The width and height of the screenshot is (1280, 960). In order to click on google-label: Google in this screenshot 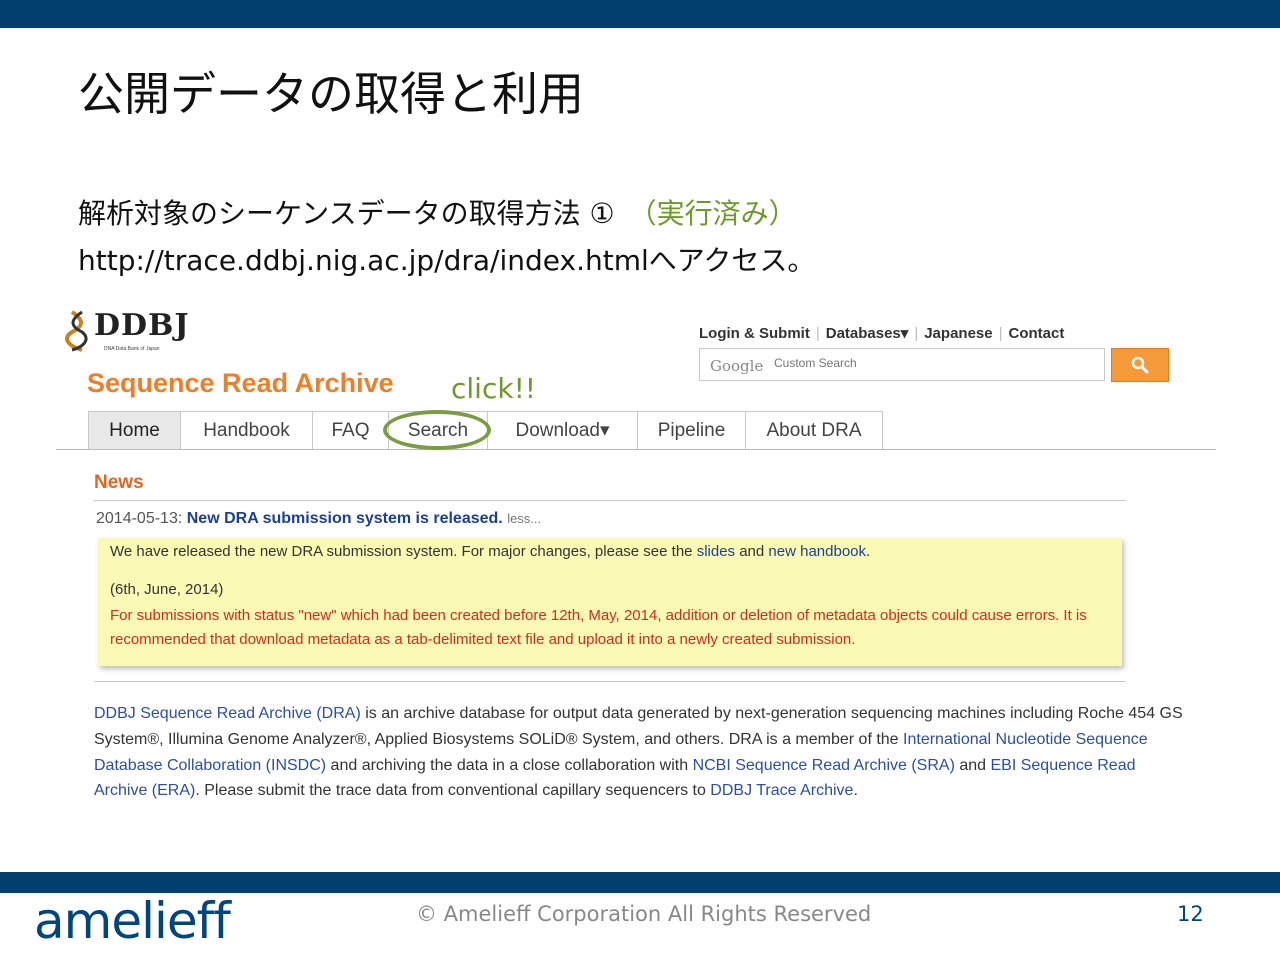, I will do `click(737, 366)`.